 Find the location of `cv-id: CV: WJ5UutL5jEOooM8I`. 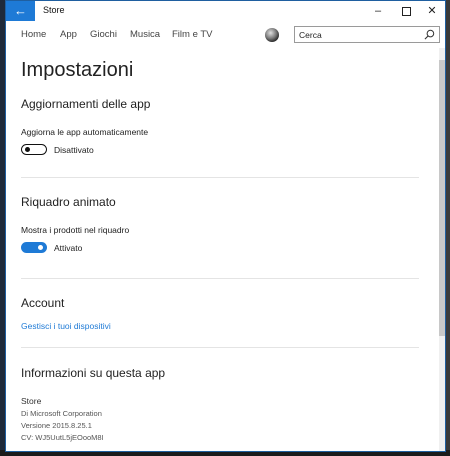

cv-id: CV: WJ5UutL5jEOooM8I is located at coordinates (62, 437).